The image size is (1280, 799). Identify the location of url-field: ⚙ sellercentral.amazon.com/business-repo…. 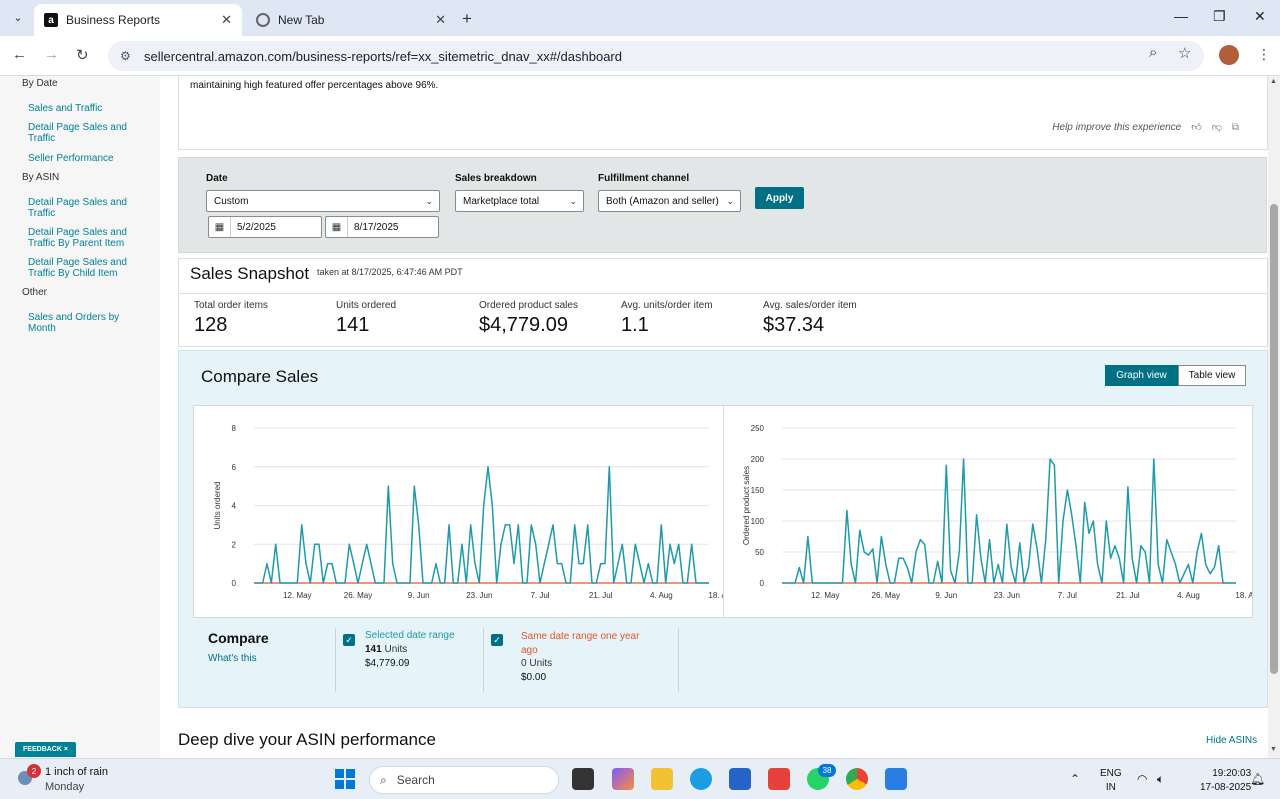
(656, 56).